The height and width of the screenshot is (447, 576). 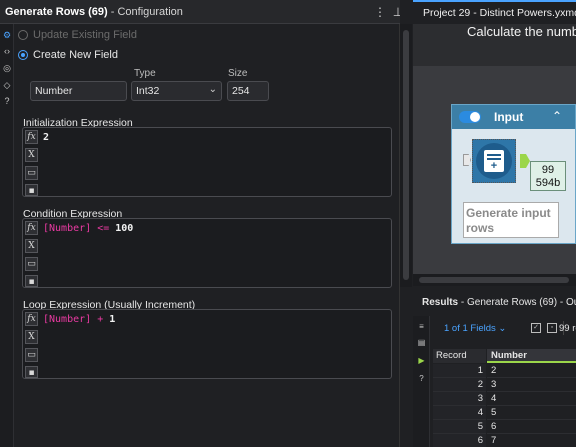 What do you see at coordinates (459, 356) in the screenshot?
I see `column-header-record: Record` at bounding box center [459, 356].